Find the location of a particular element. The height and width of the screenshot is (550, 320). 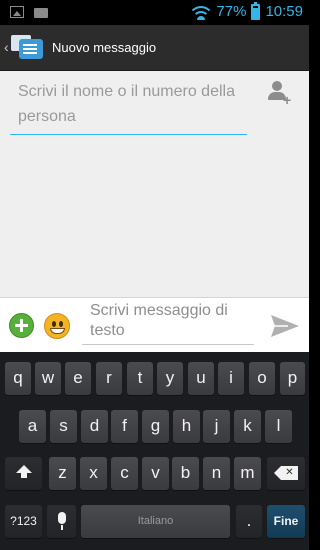

system-icons: 77% 10:59 is located at coordinates (247, 10).